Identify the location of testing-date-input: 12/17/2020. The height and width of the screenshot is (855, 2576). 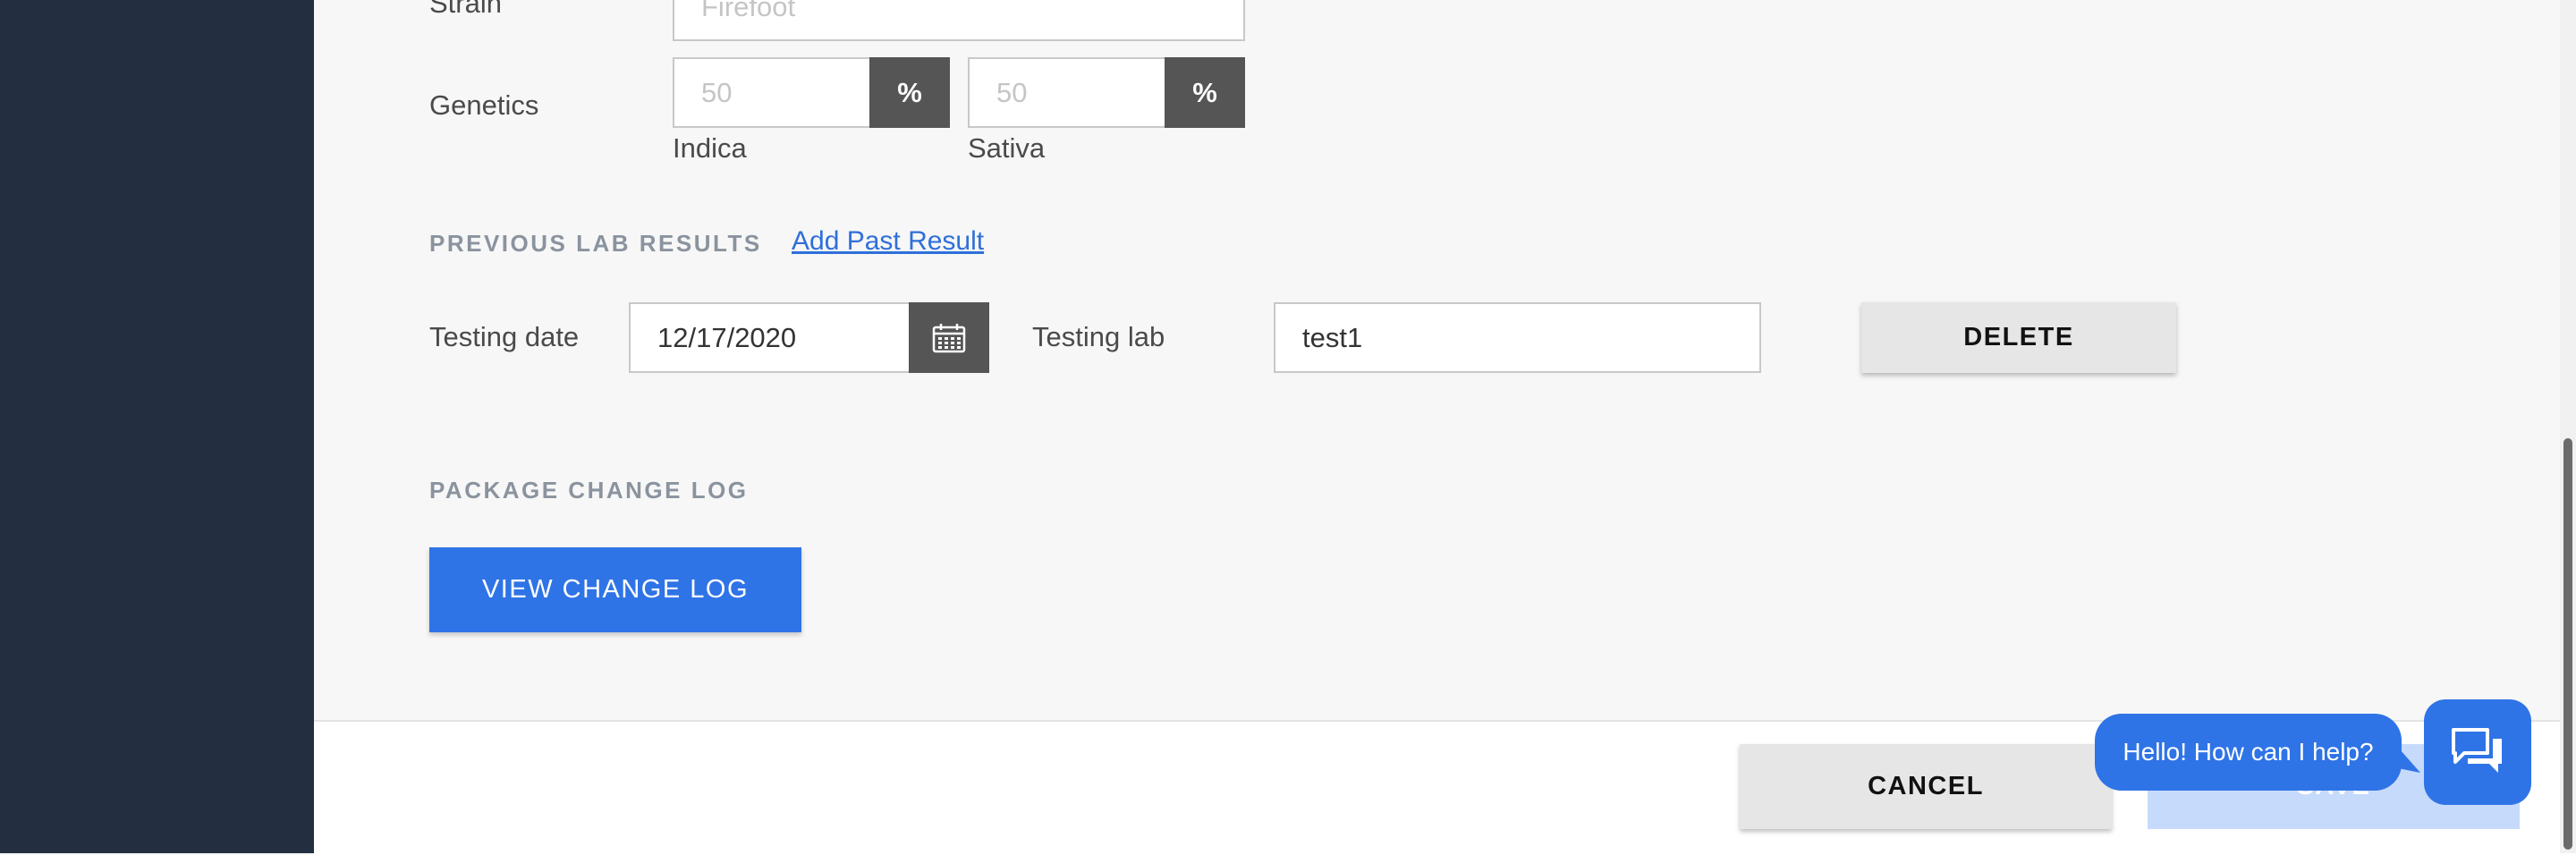
(770, 338).